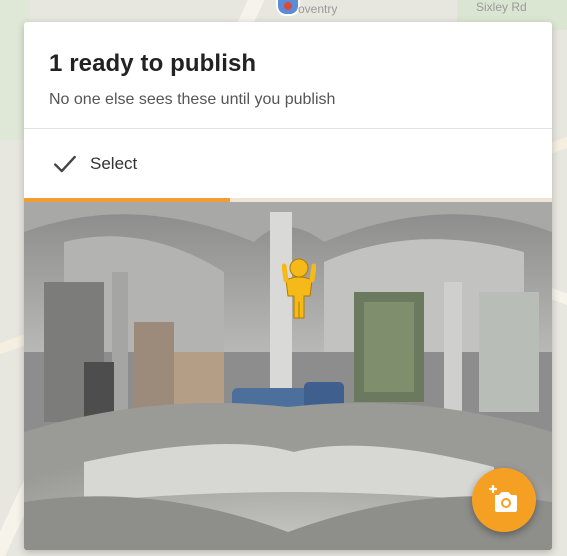  I want to click on card-title: 1 ready to publish, so click(153, 63).